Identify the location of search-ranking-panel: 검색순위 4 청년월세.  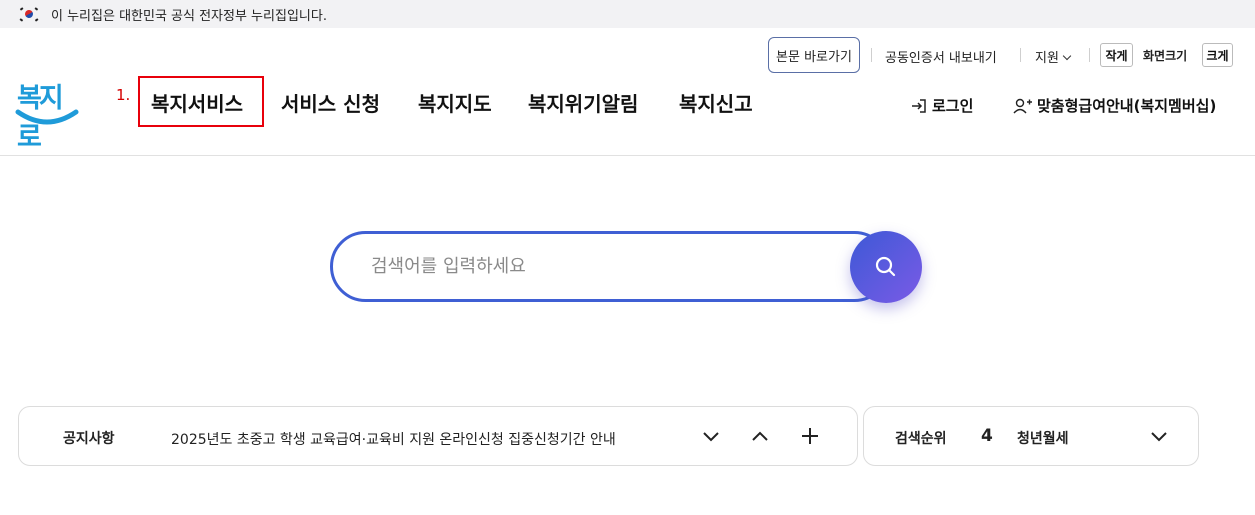
(1031, 436).